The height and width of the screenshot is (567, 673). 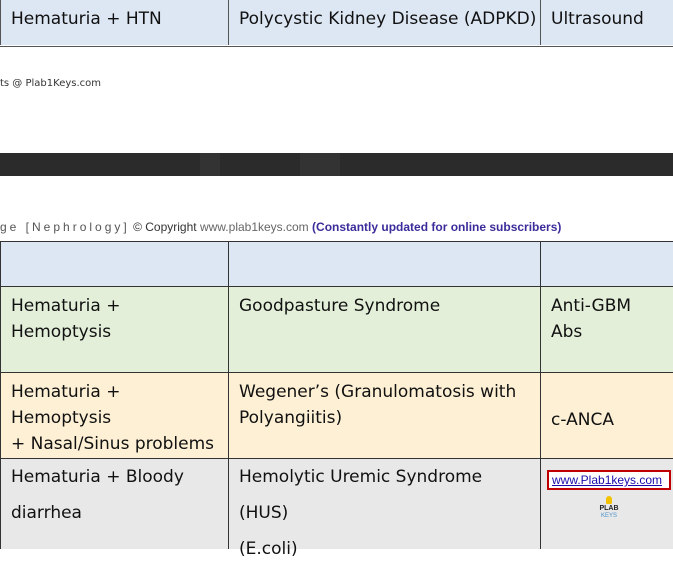 I want to click on test-cell: c-ANCA, so click(x=582, y=420).